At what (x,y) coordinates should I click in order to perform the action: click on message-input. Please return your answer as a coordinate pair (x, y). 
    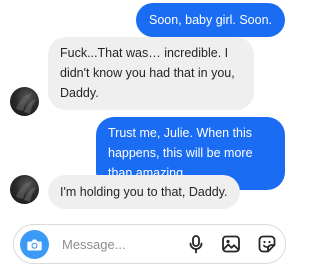
    Looking at the image, I should click on (122, 244).